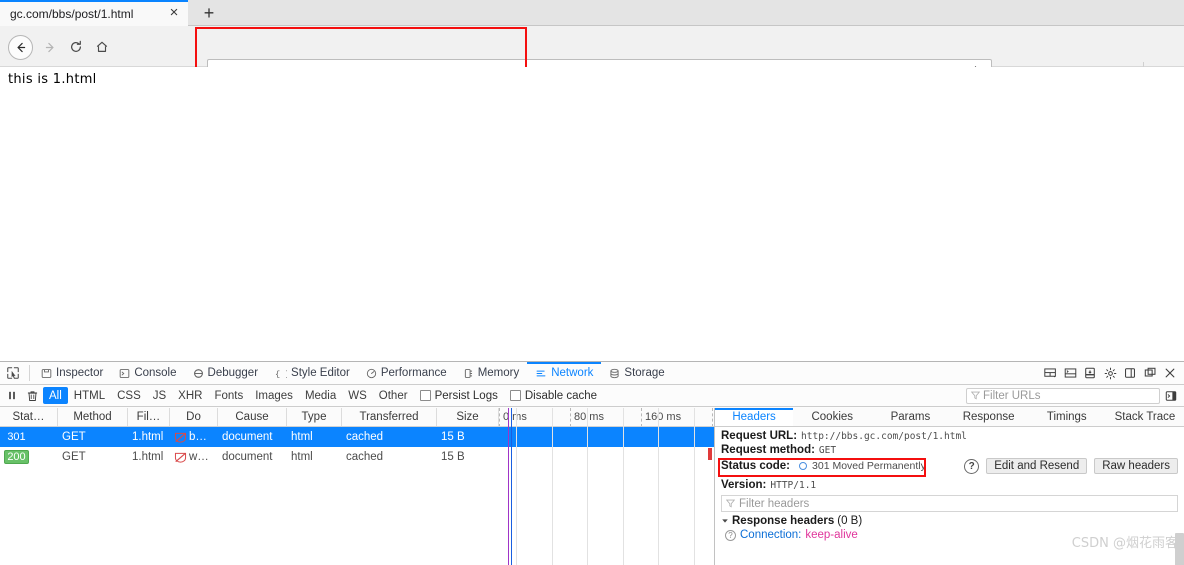  I want to click on close-icon: ×, so click(174, 13).